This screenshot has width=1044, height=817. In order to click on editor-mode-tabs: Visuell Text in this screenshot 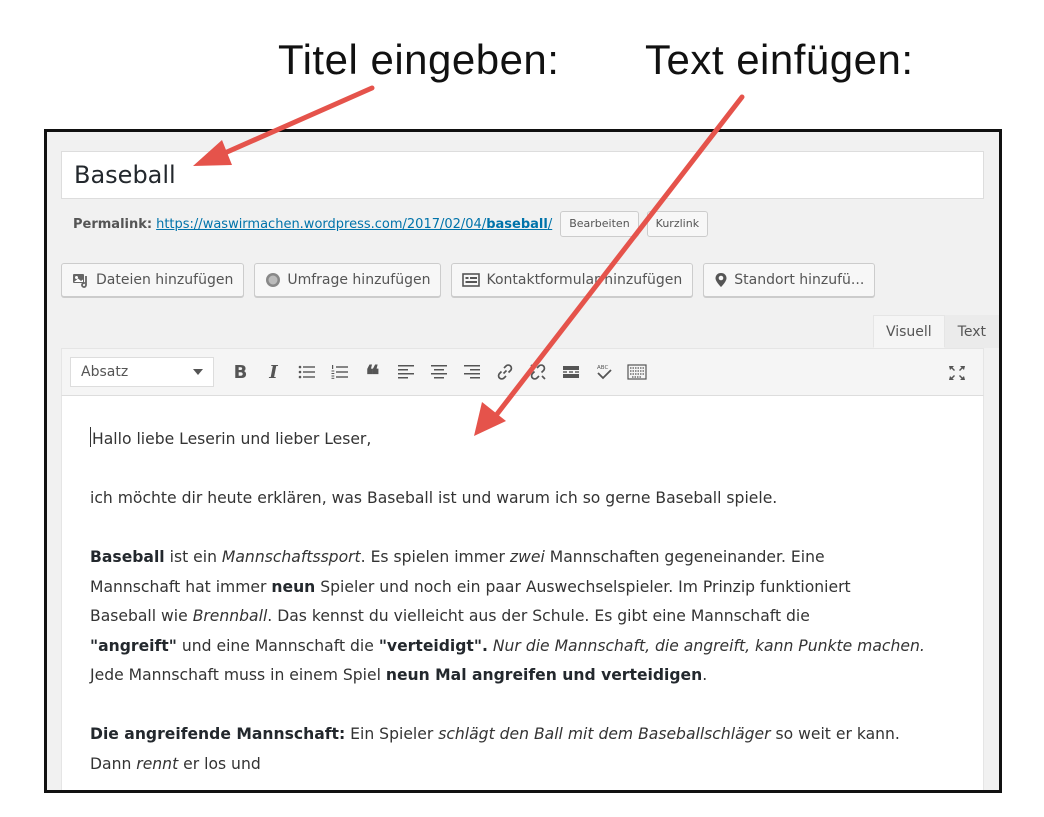, I will do `click(935, 331)`.